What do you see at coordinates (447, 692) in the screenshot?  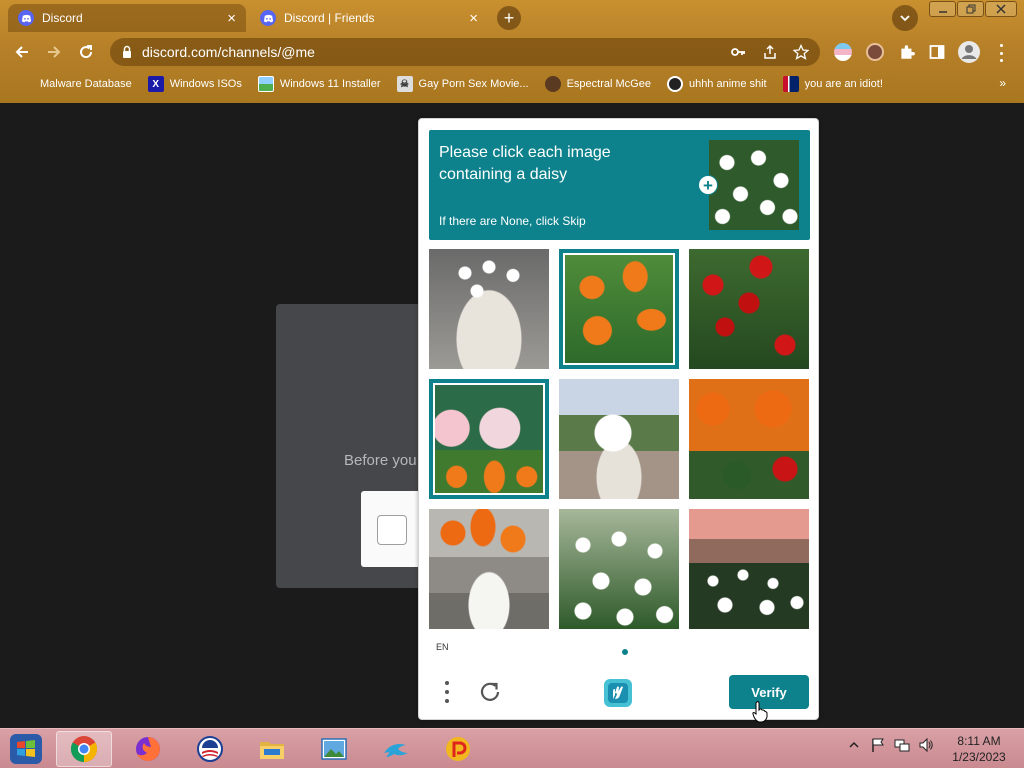 I see `captcha-menu-button` at bounding box center [447, 692].